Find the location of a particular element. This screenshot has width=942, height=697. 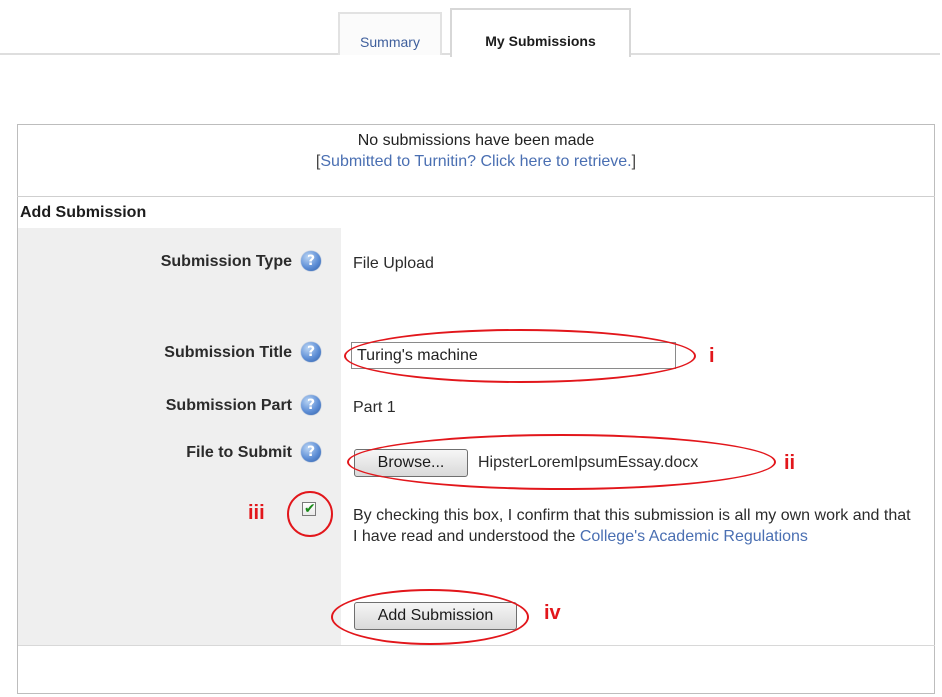

bracket-close: ] is located at coordinates (634, 161).